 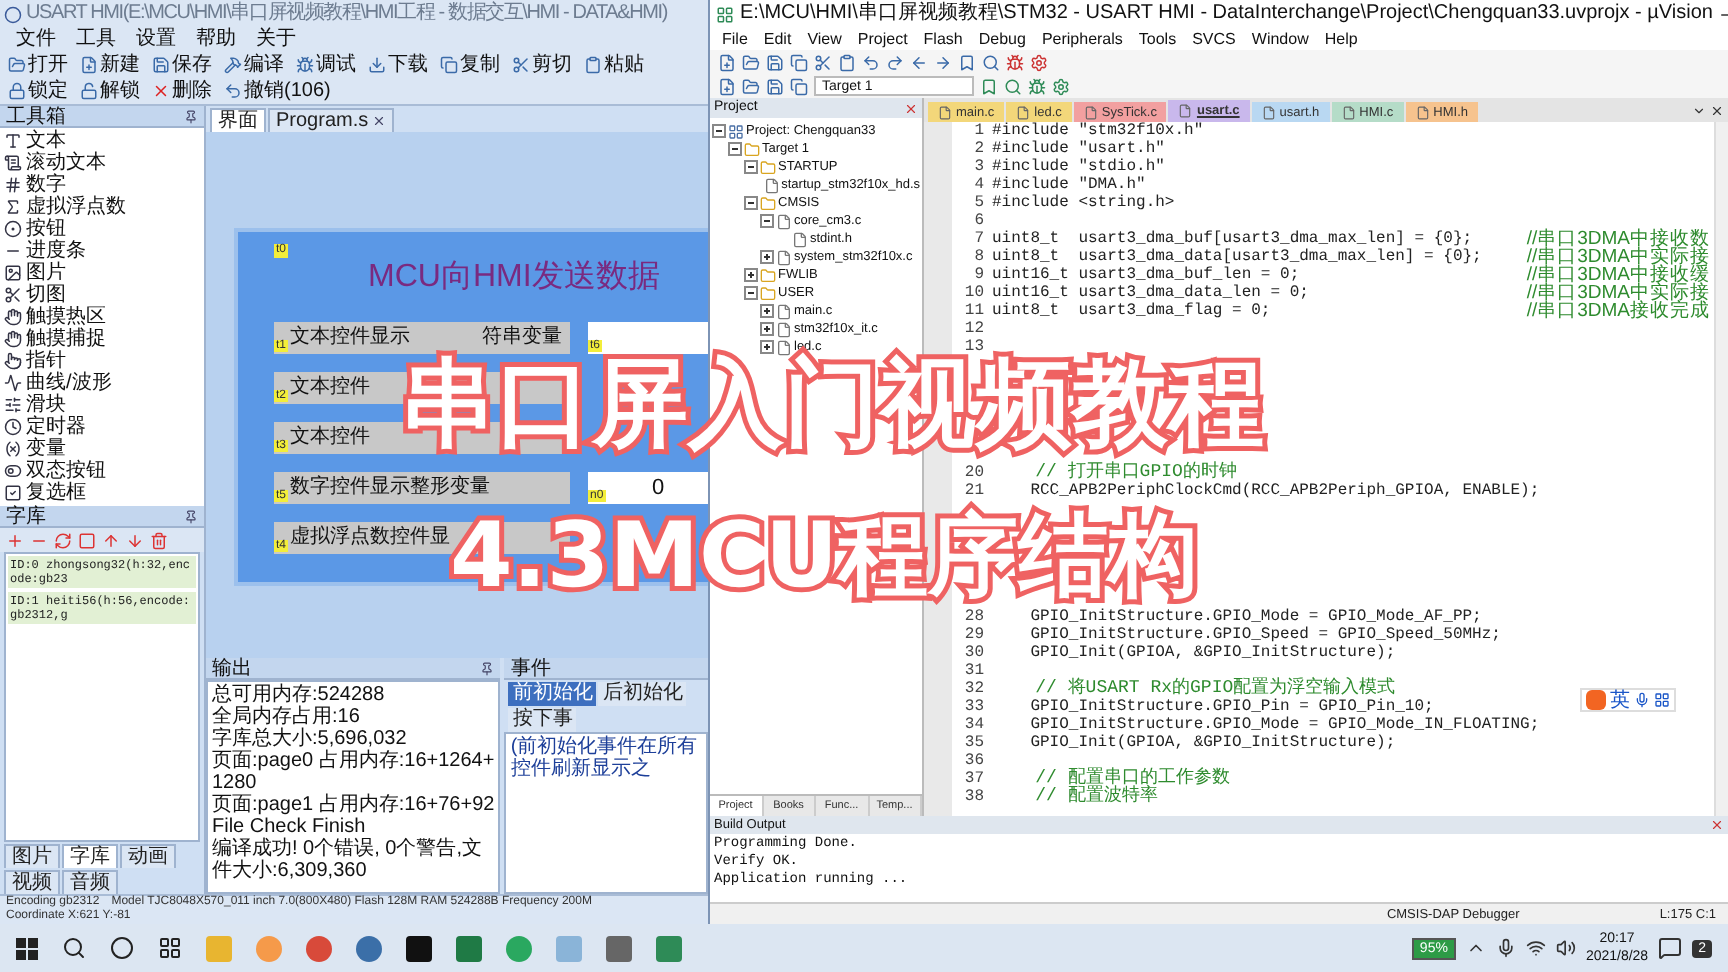 What do you see at coordinates (148, 856) in the screenshot?
I see `panel-tab: 动画` at bounding box center [148, 856].